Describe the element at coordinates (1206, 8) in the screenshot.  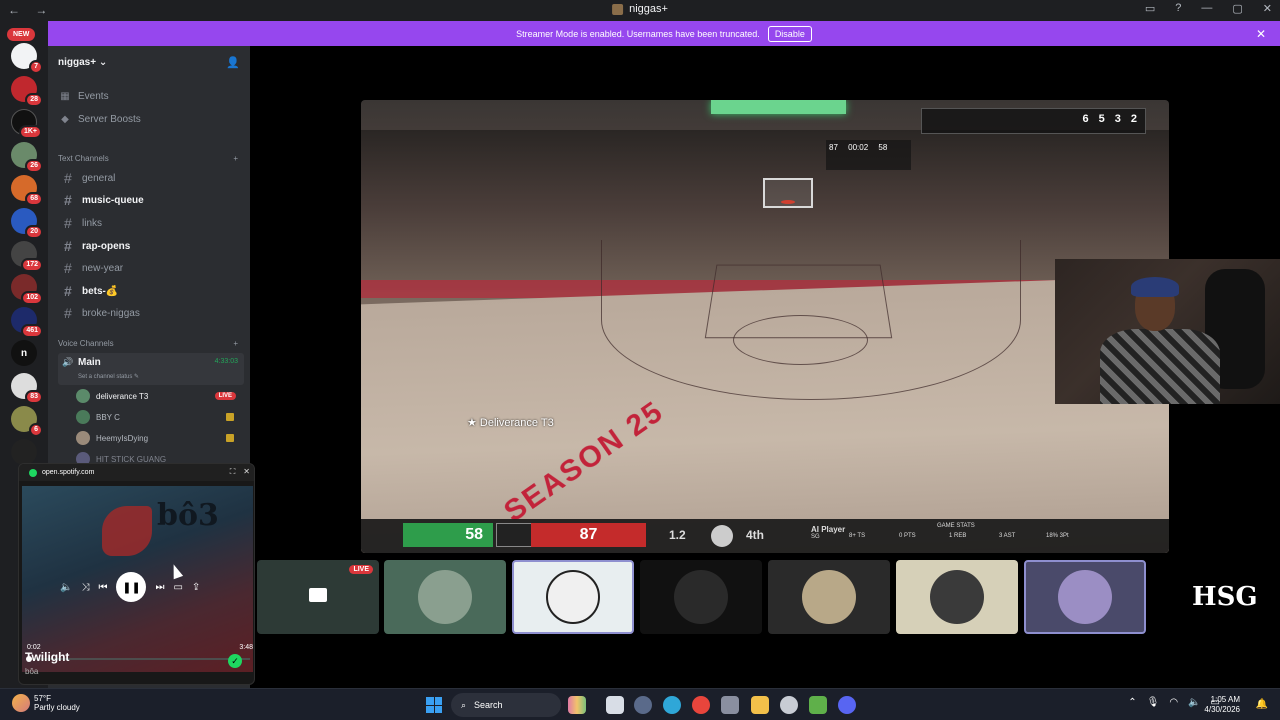
I see `minimize-button: —` at that location.